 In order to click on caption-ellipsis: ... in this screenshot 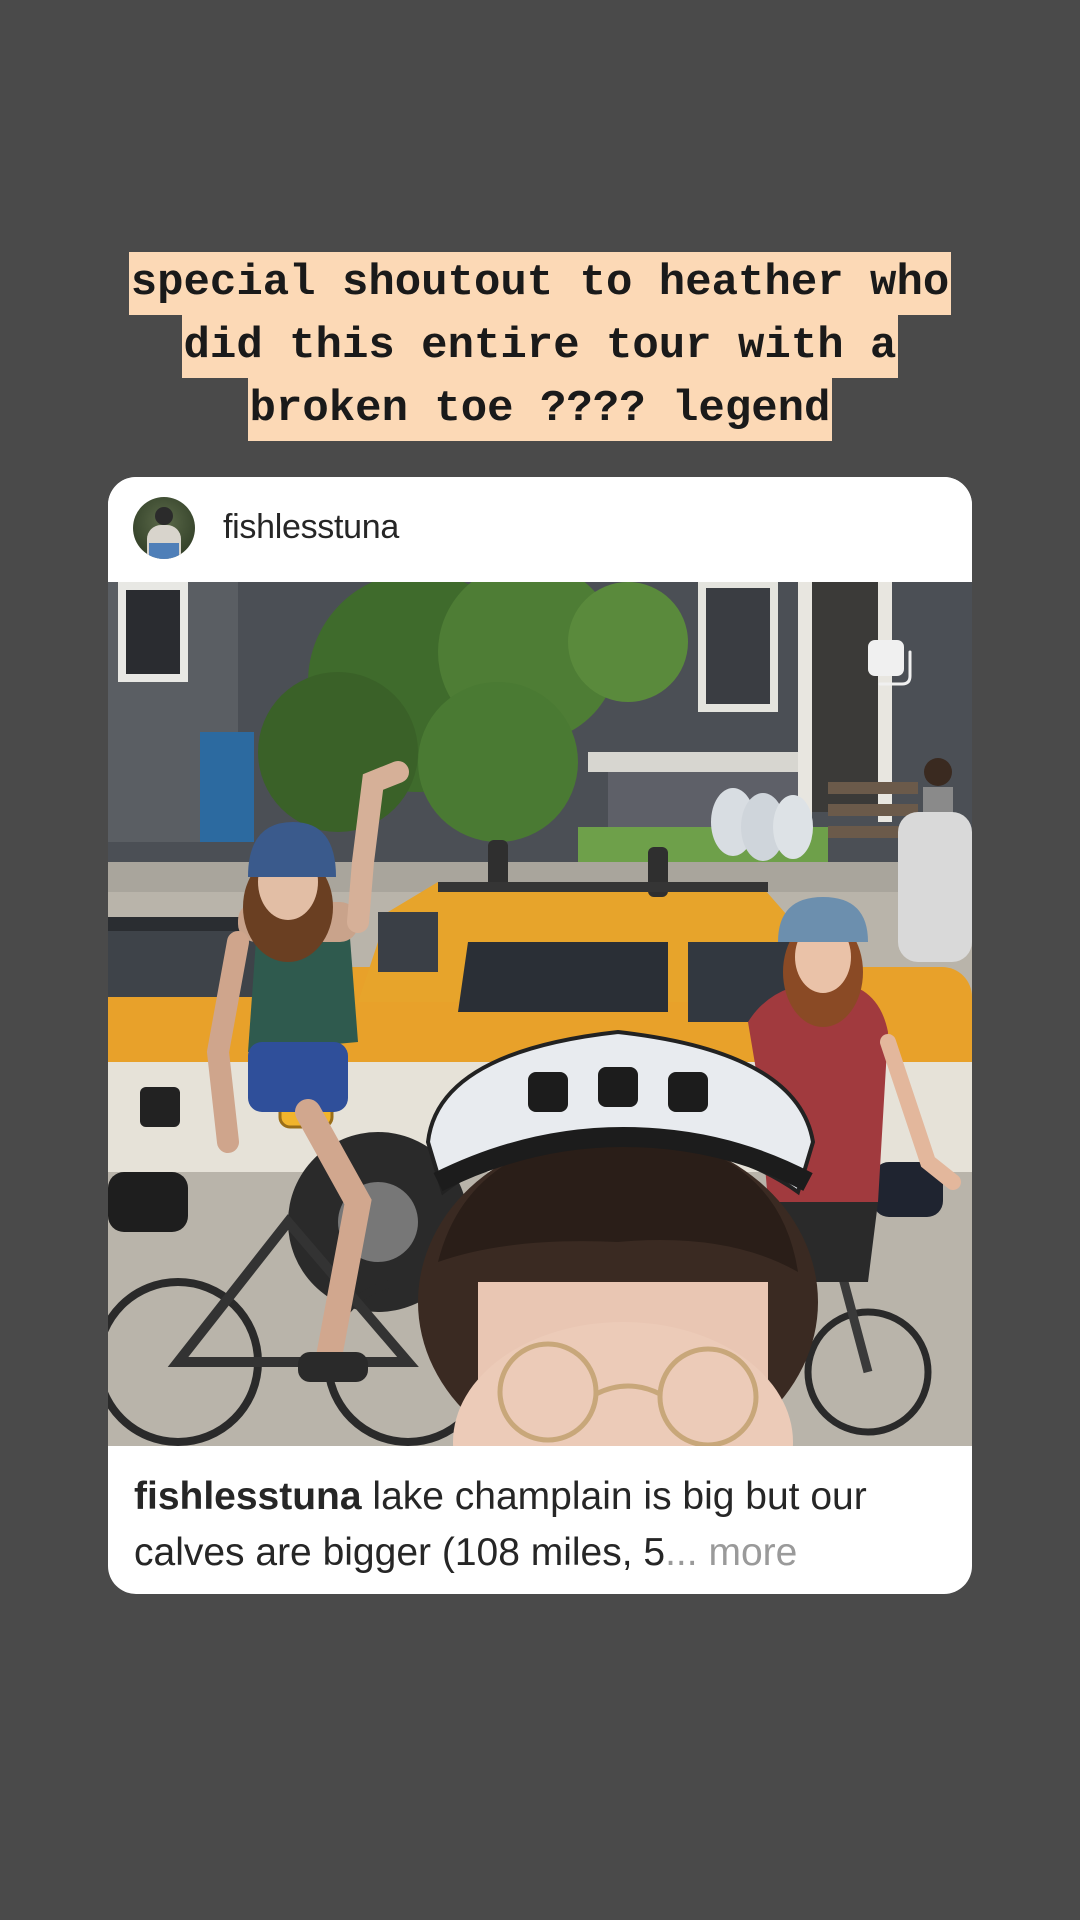, I will do `click(681, 1552)`.